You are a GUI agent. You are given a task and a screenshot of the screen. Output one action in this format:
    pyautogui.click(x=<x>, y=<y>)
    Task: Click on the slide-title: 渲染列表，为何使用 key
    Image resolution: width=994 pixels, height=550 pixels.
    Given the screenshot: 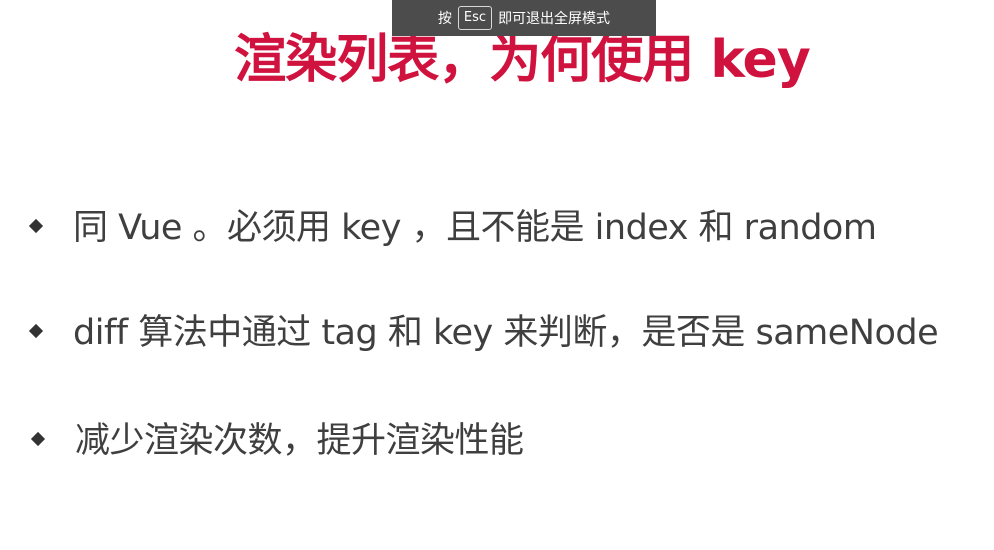 What is the action you would take?
    pyautogui.click(x=522, y=60)
    